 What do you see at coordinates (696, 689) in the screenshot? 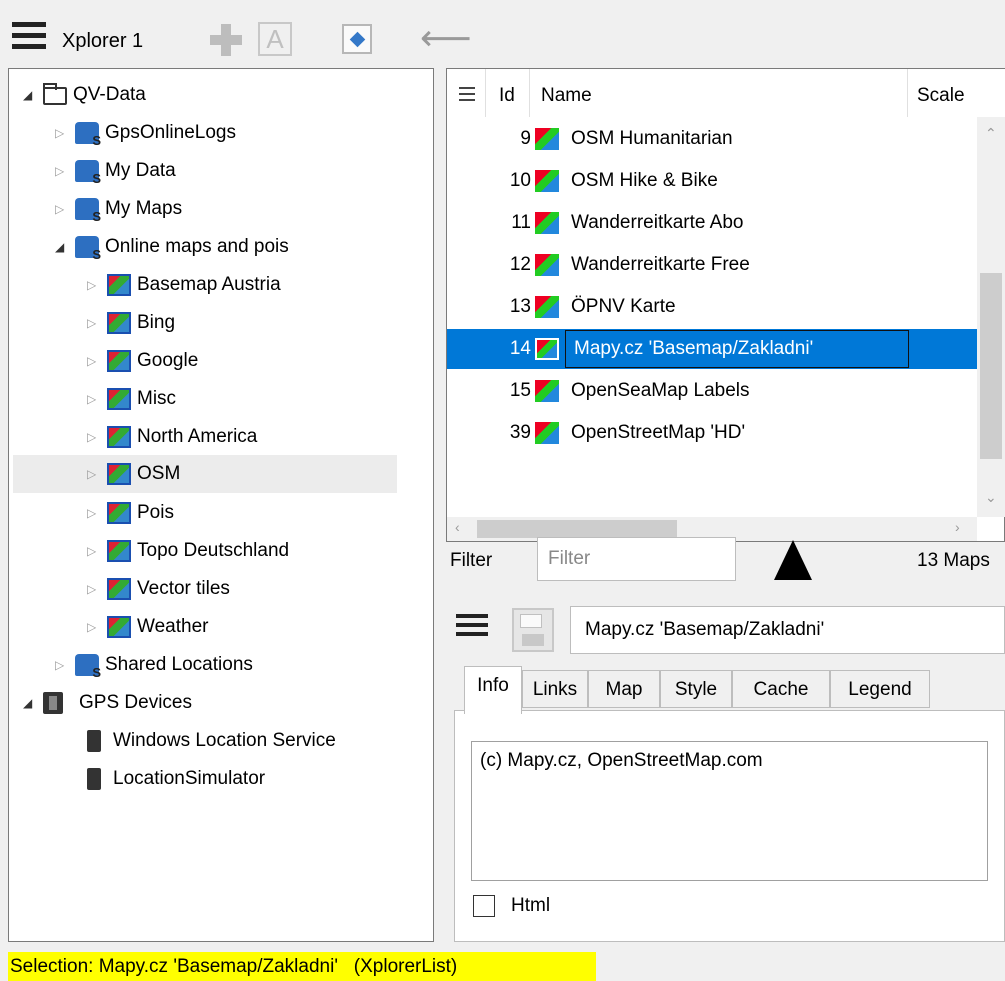
I see `tab-style: Style` at bounding box center [696, 689].